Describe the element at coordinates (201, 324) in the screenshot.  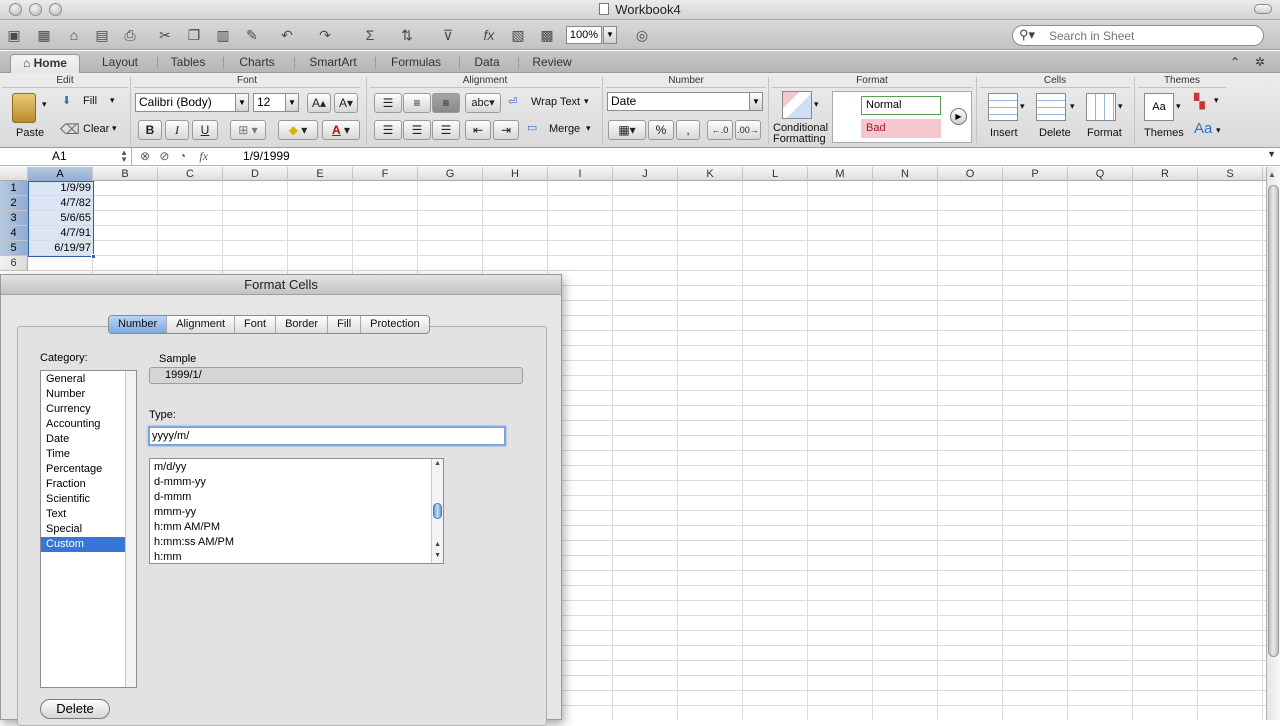
I see `tab-alignment: Alignment` at that location.